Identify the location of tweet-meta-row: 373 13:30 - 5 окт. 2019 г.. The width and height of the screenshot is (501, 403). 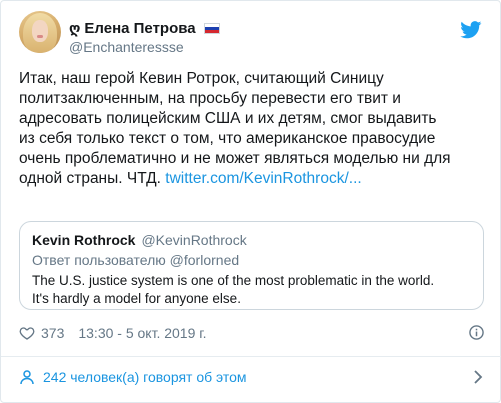
(251, 333).